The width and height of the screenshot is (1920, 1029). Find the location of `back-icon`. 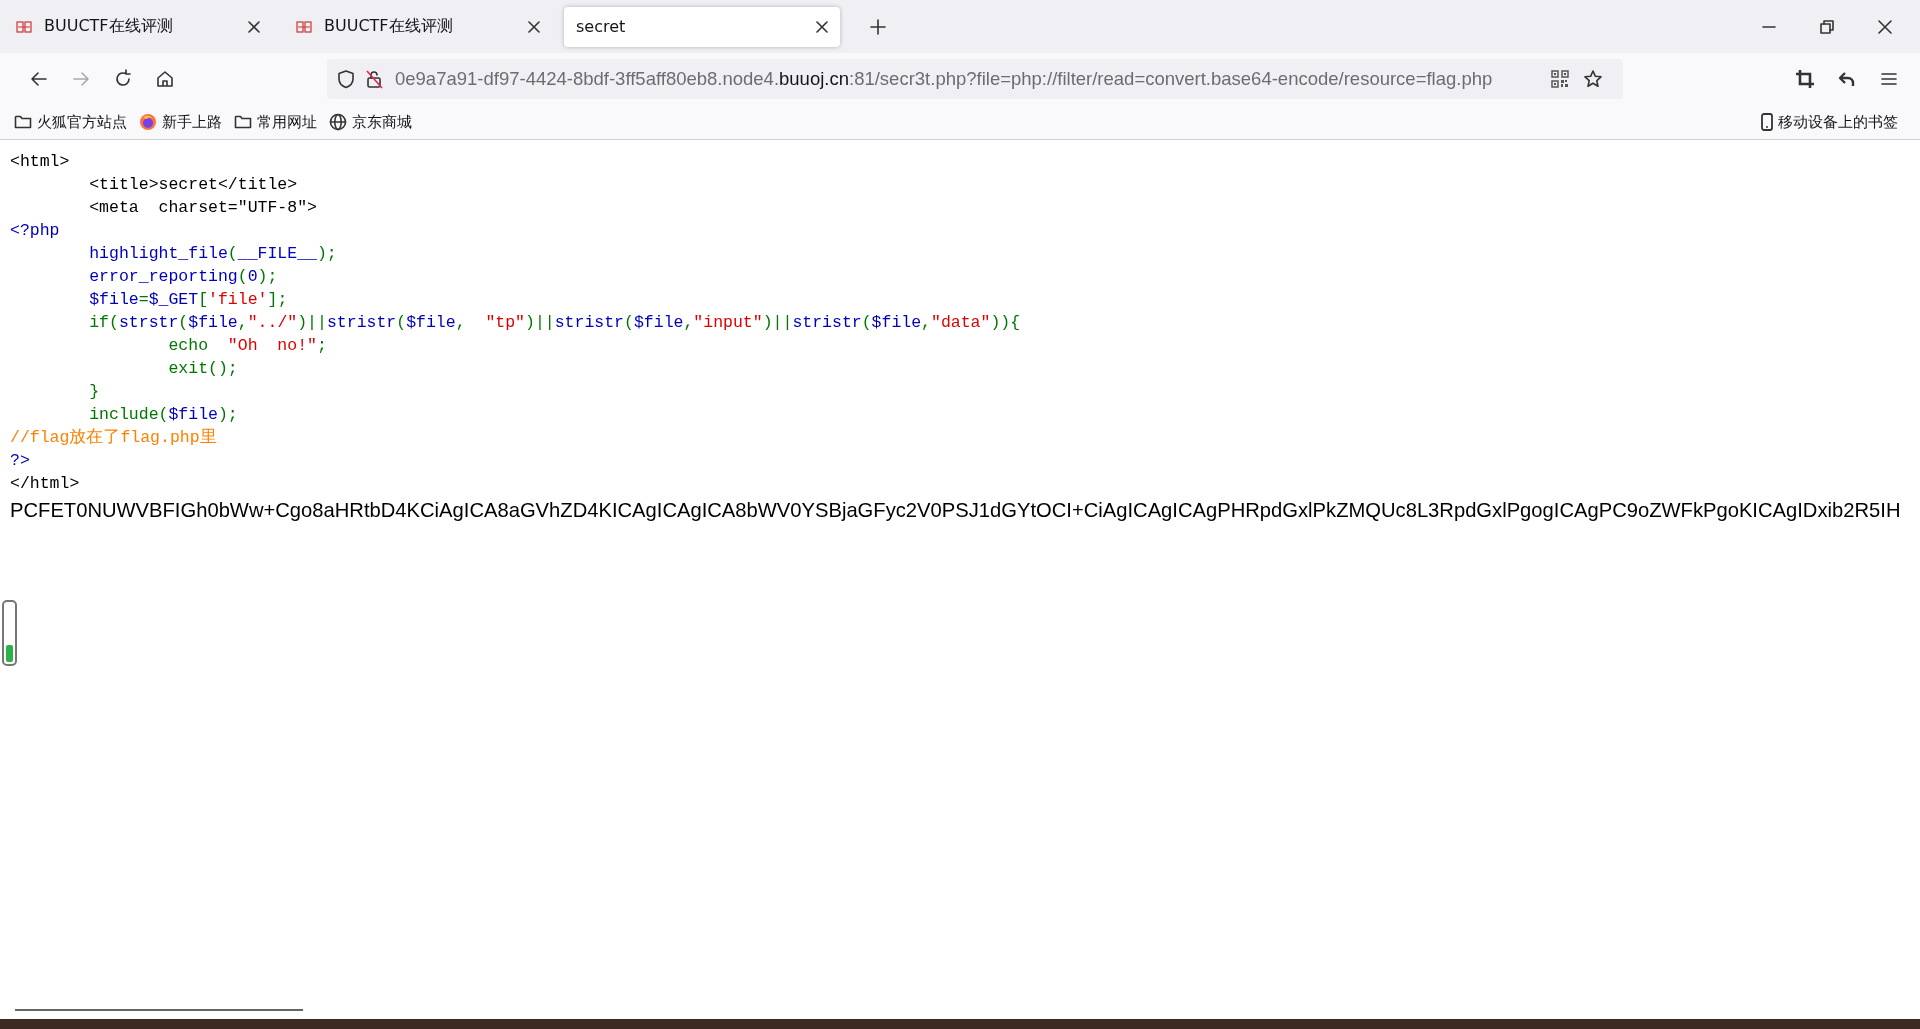

back-icon is located at coordinates (39, 79).